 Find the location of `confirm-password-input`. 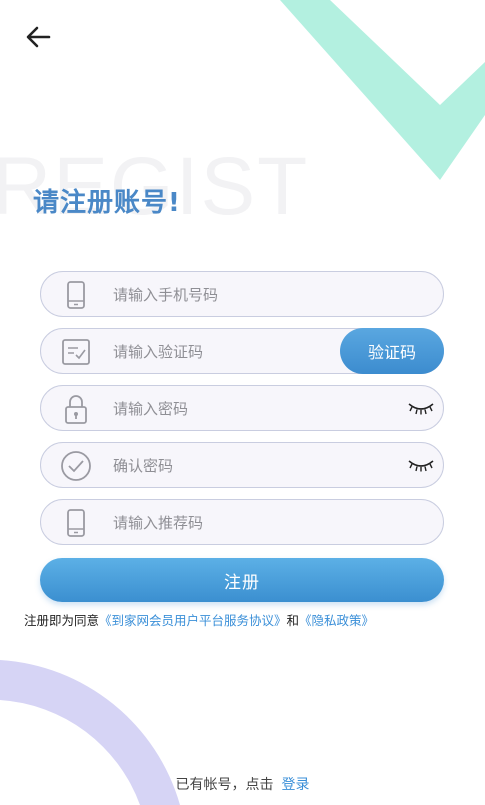

confirm-password-input is located at coordinates (243, 466).